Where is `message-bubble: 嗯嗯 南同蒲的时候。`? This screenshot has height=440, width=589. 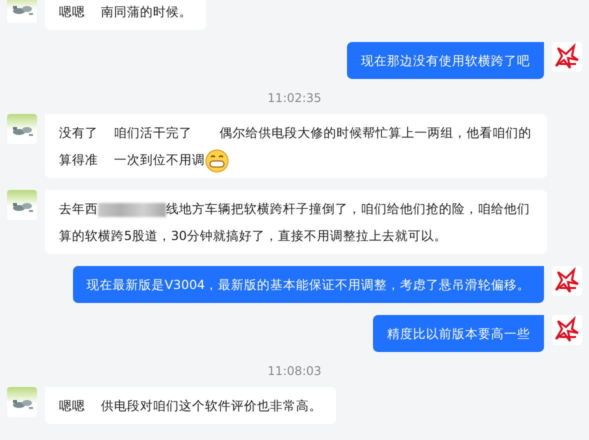 message-bubble: 嗯嗯 南同蒲的时候。 is located at coordinates (125, 15).